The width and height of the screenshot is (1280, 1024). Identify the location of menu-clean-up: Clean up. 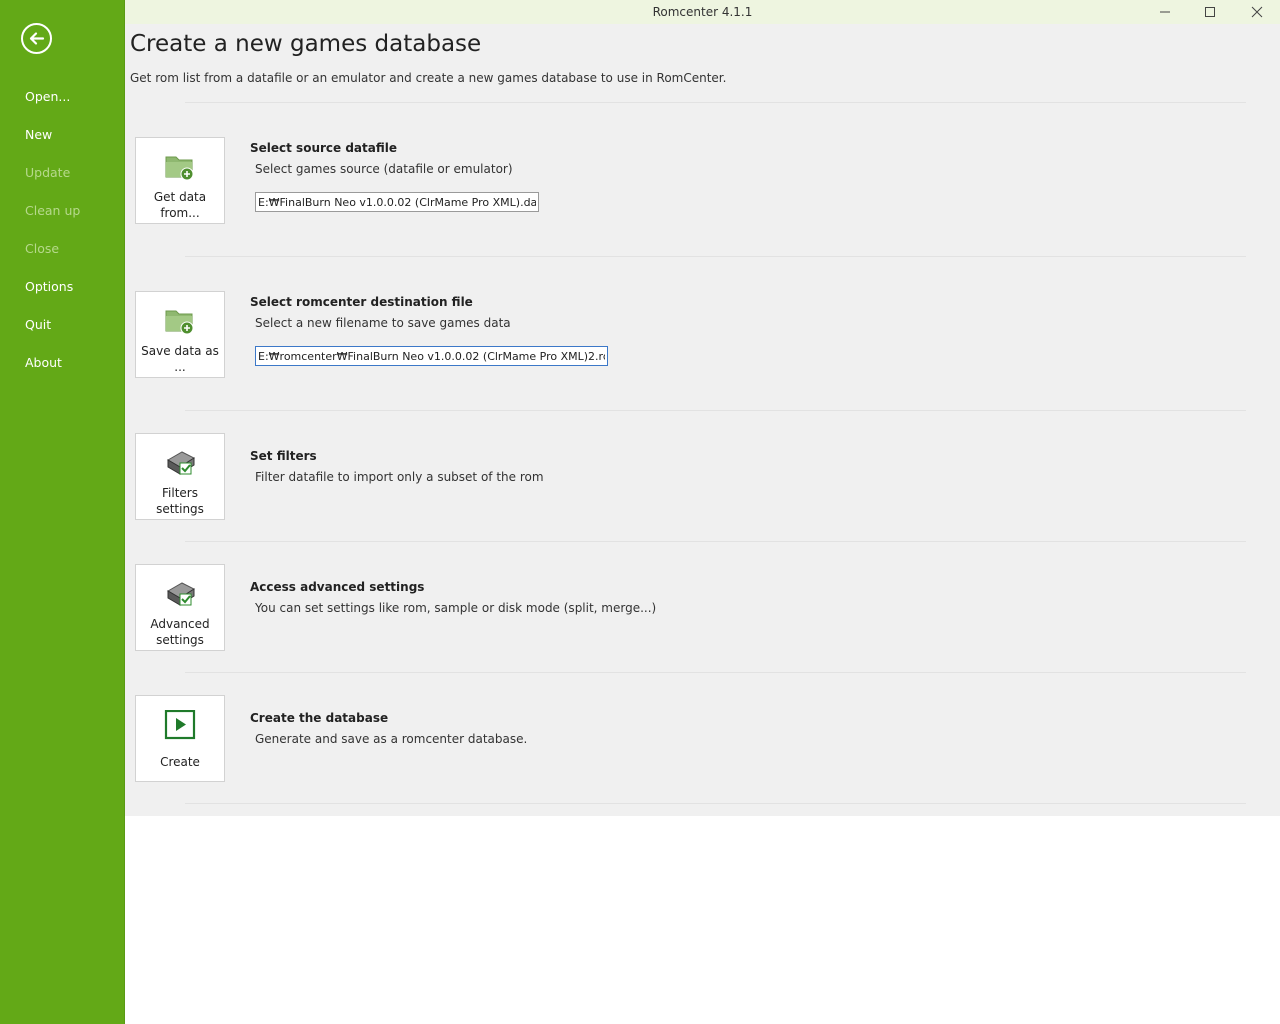
(52, 210).